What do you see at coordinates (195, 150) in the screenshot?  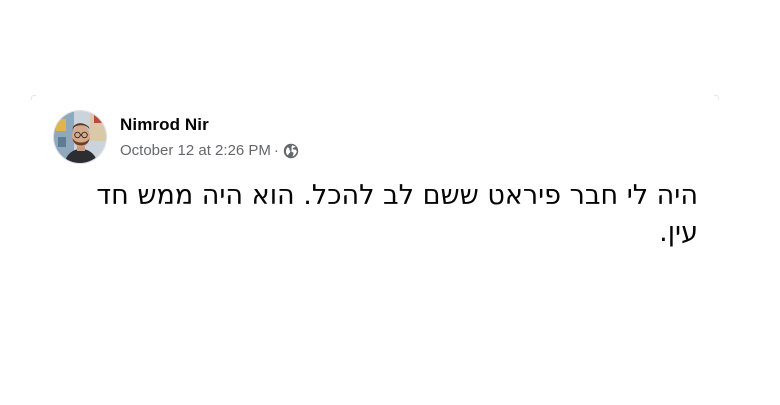 I see `post-timestamp: October 12 at 2:26 PM` at bounding box center [195, 150].